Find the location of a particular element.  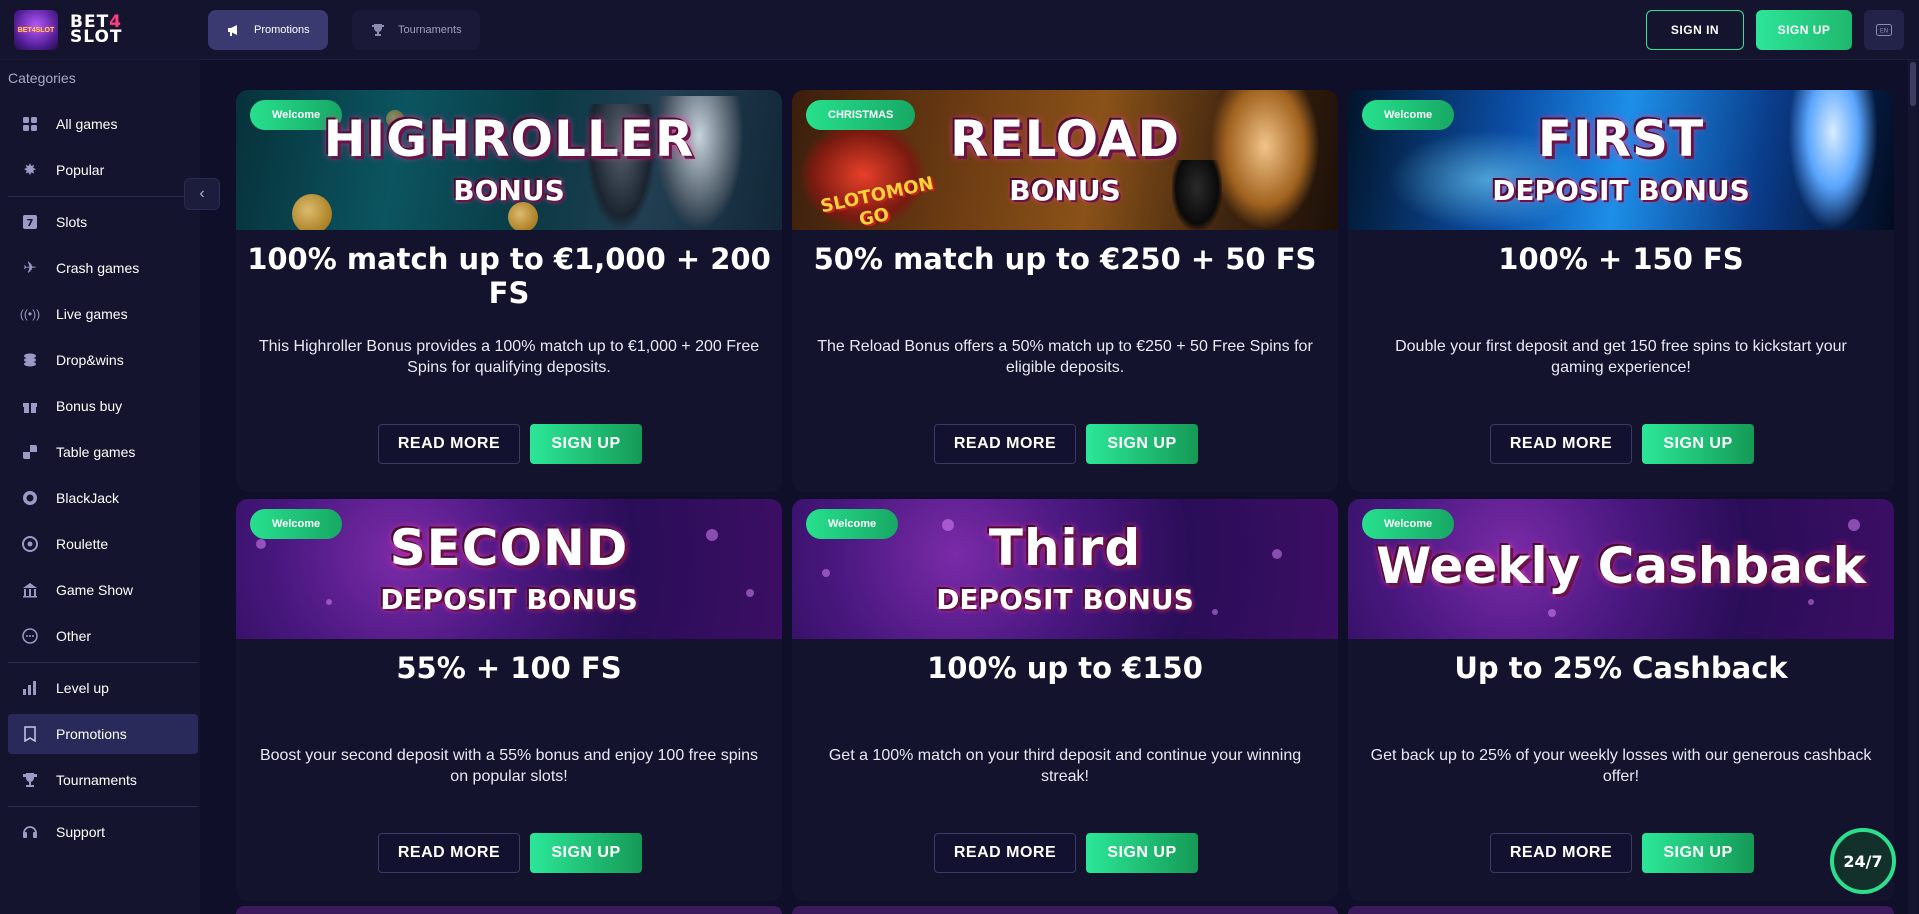

roulette-icon is located at coordinates (30, 544).